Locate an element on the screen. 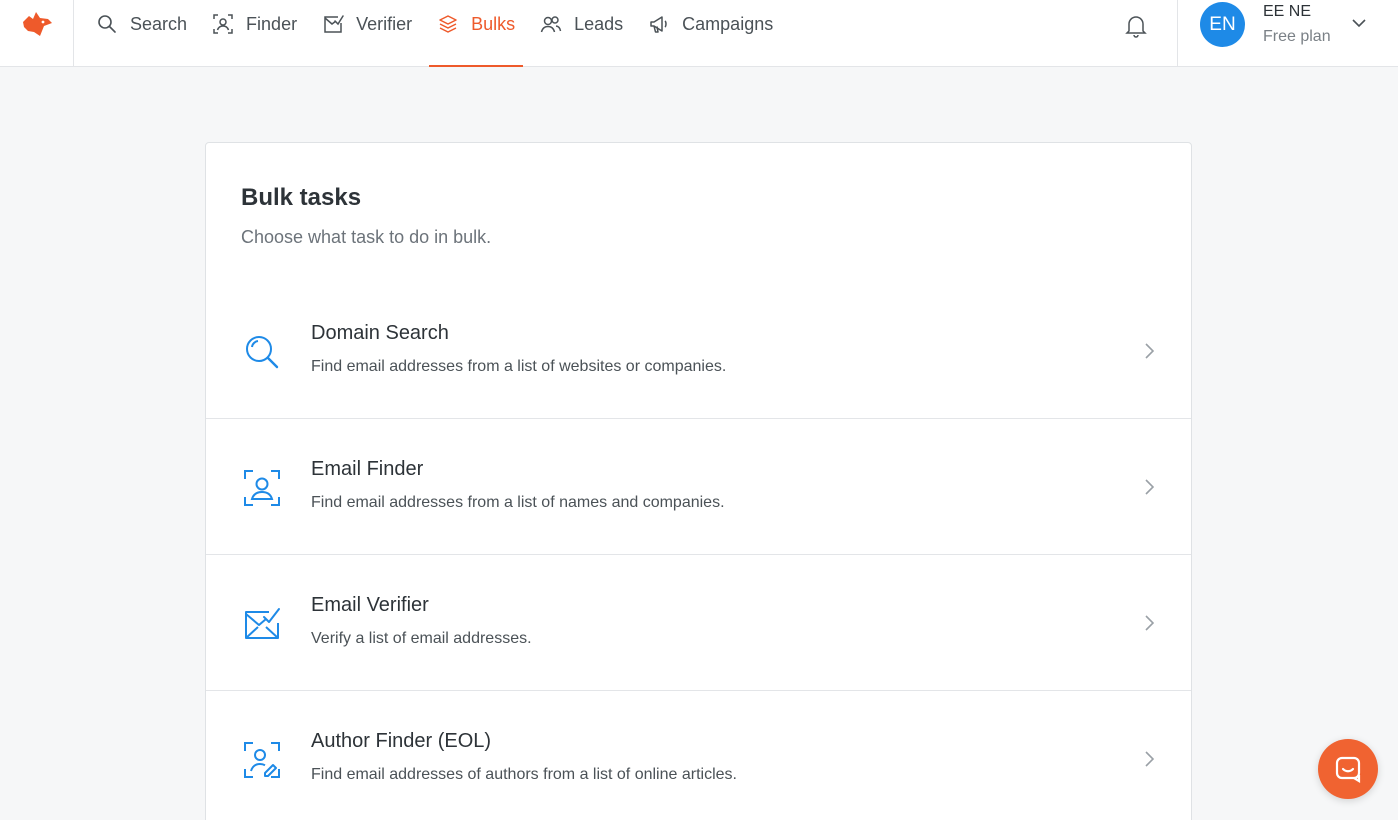  nav-item-label: Bulks is located at coordinates (493, 24).